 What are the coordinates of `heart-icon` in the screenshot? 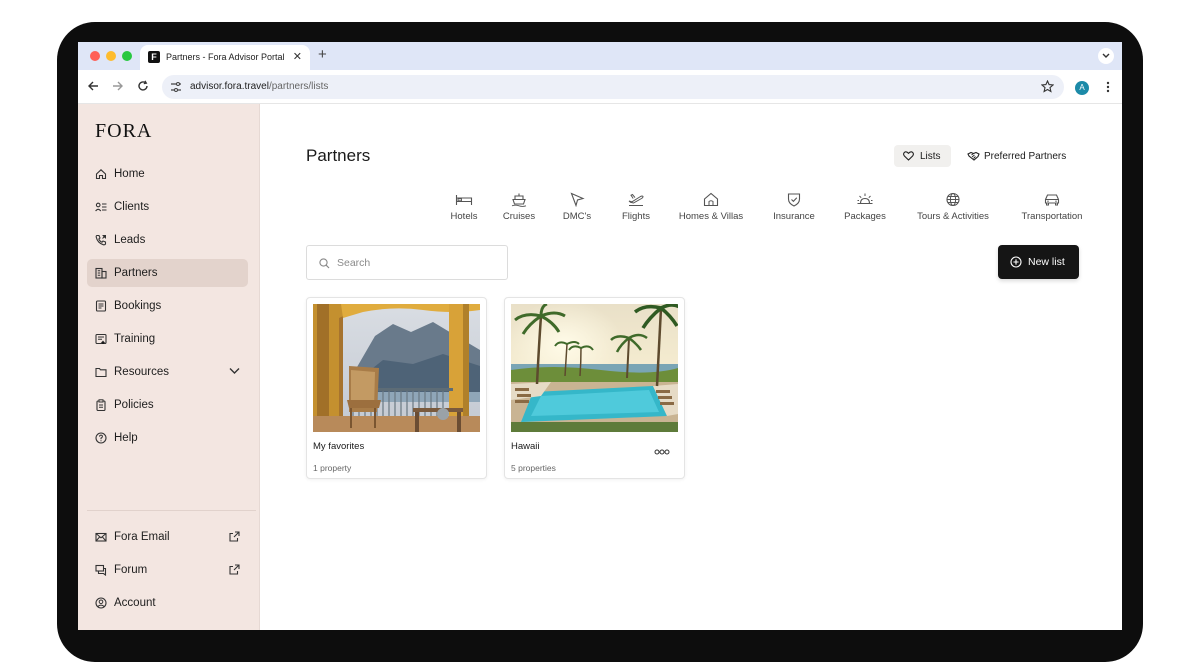 It's located at (908, 156).